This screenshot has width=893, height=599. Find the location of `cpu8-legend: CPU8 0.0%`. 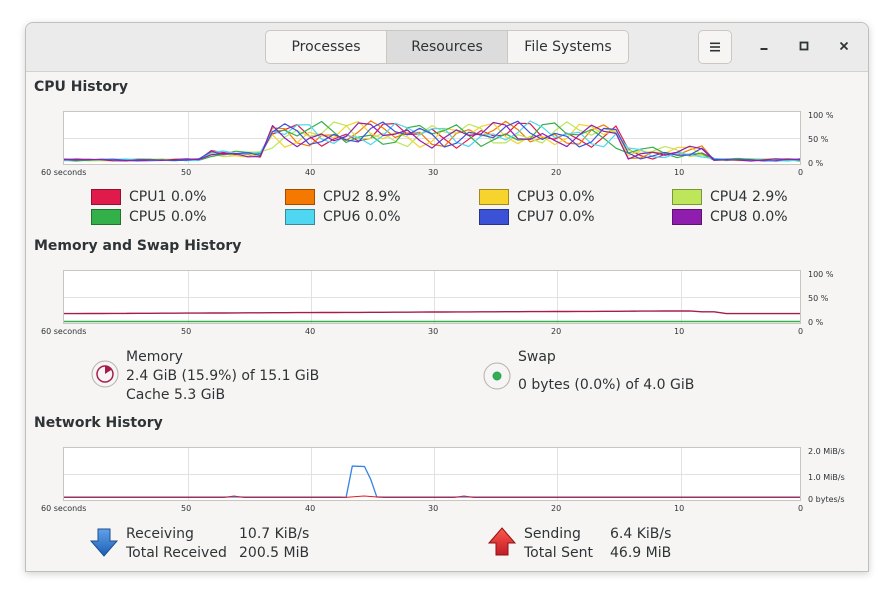

cpu8-legend: CPU8 0.0% is located at coordinates (730, 217).